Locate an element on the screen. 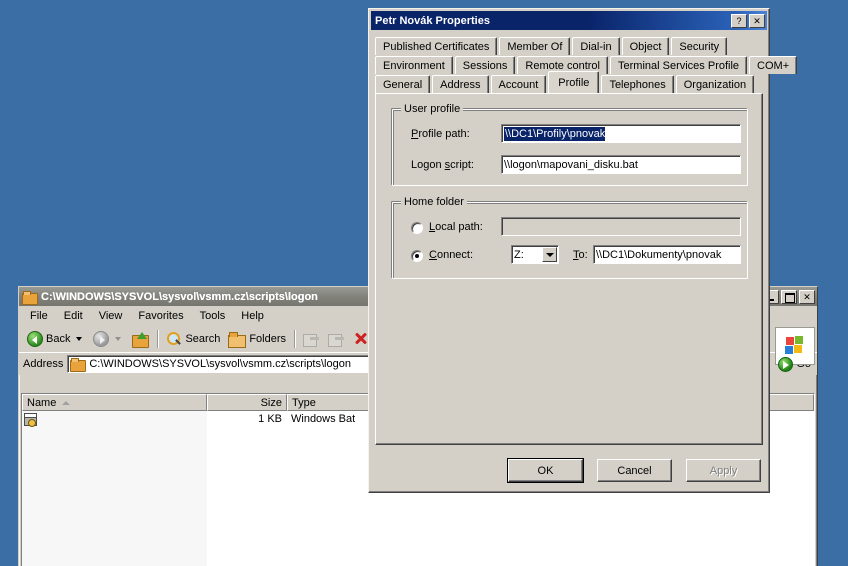 This screenshot has width=848, height=566. connect-label: Connect: is located at coordinates (451, 255).